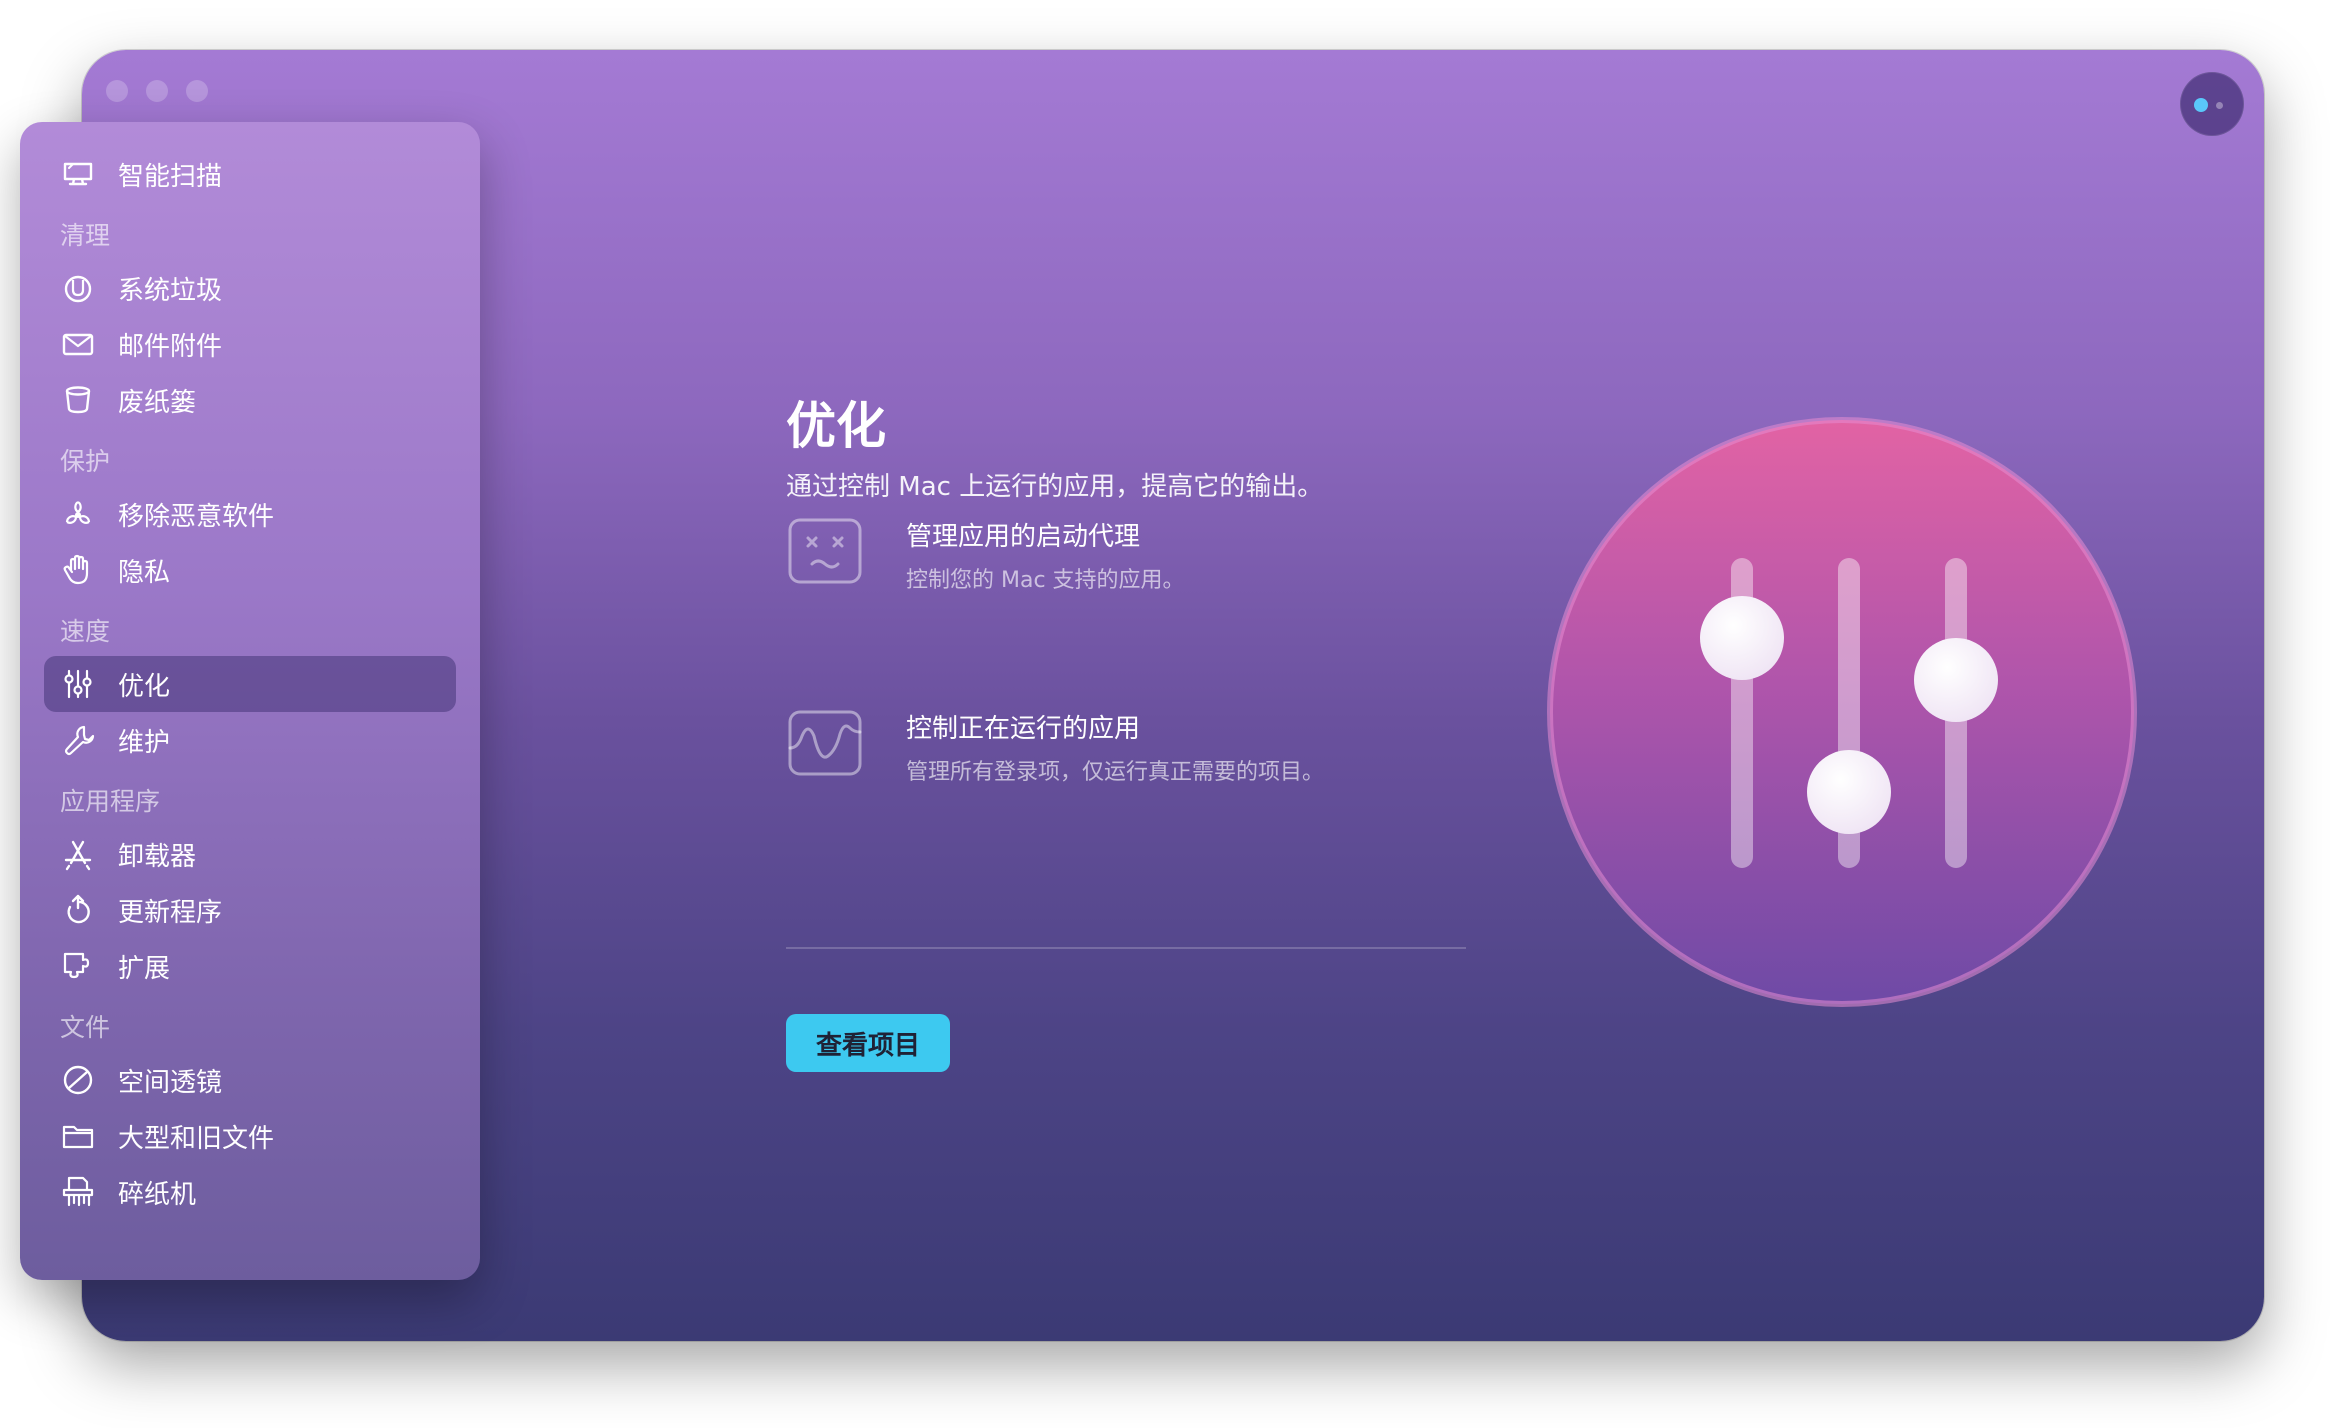 This screenshot has width=2330, height=1428. I want to click on page-title: 优化, so click(836, 426).